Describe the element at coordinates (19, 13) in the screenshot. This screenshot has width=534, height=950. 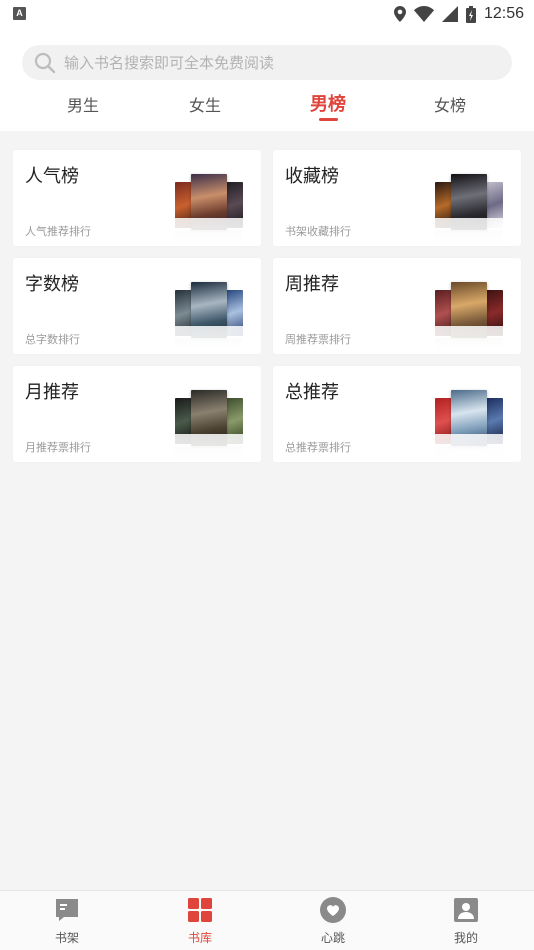
I see `notification-app-icon: A` at that location.